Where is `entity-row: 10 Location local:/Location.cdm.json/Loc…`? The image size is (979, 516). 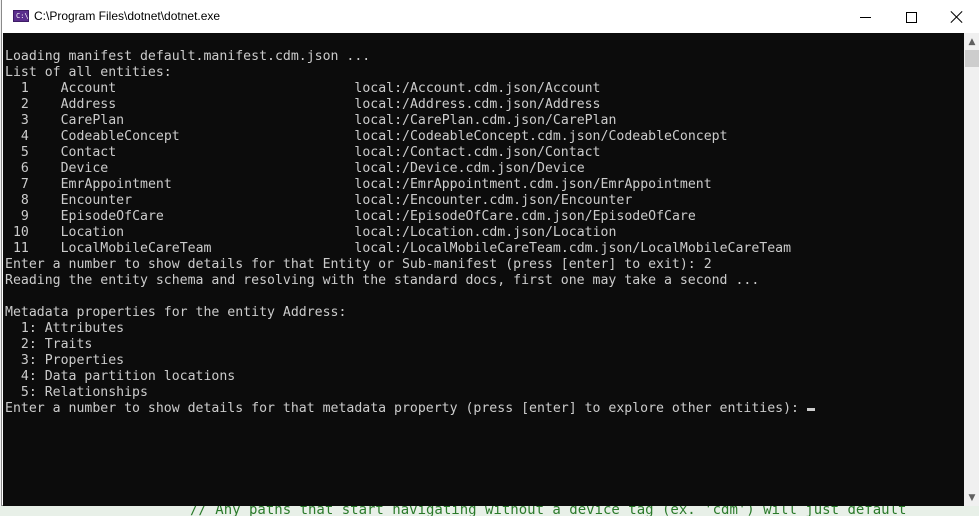
entity-row: 10 Location local:/Location.cdm.json/Loc… is located at coordinates (410, 233).